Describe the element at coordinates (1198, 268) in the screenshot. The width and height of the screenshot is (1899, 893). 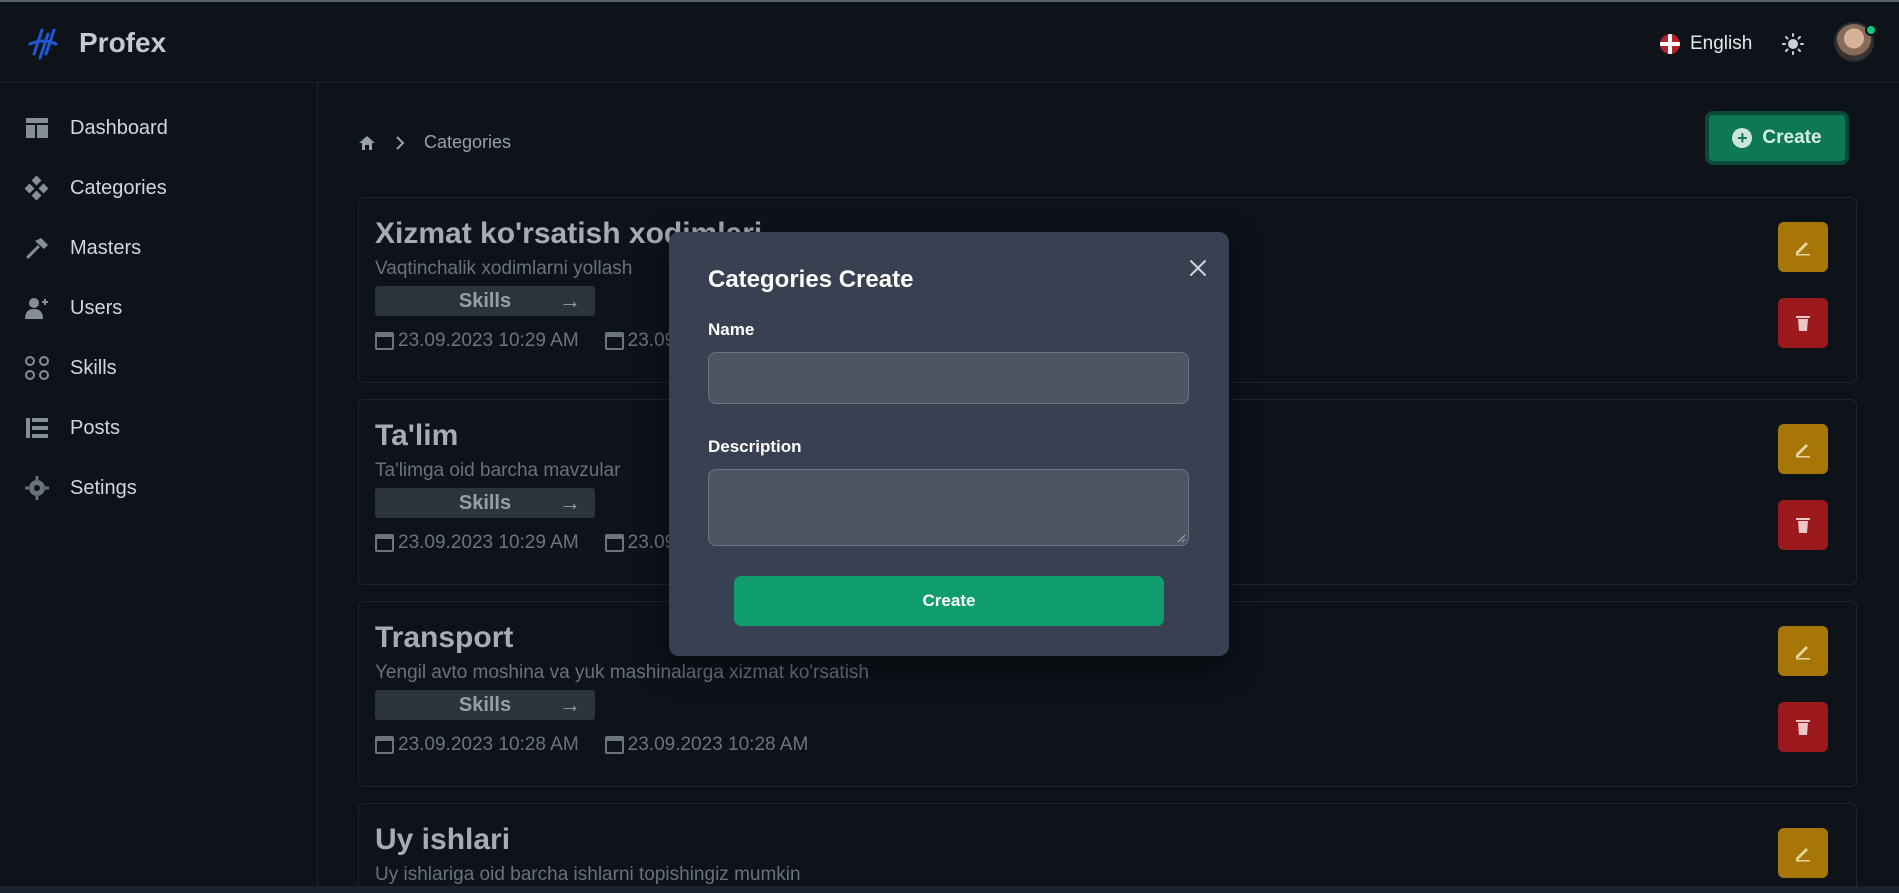
I see `close-icon` at that location.